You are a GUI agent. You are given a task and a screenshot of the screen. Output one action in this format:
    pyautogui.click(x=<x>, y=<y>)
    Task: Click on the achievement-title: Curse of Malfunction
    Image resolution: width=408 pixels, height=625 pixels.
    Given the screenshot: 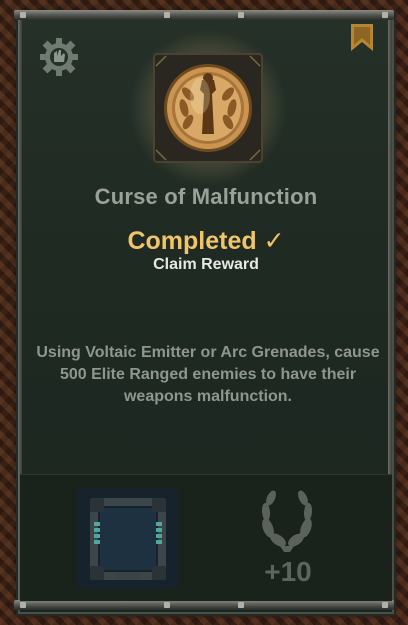 What is the action you would take?
    pyautogui.click(x=206, y=196)
    